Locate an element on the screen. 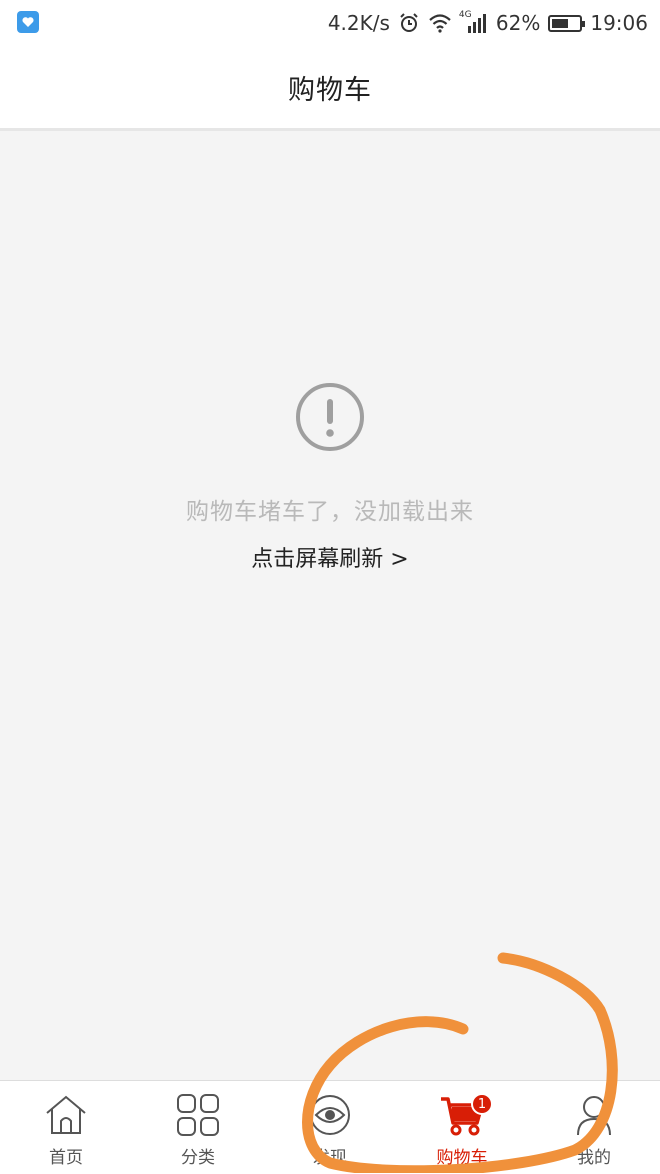 This screenshot has width=660, height=1174. tab-me-label: 我的 is located at coordinates (594, 1158).